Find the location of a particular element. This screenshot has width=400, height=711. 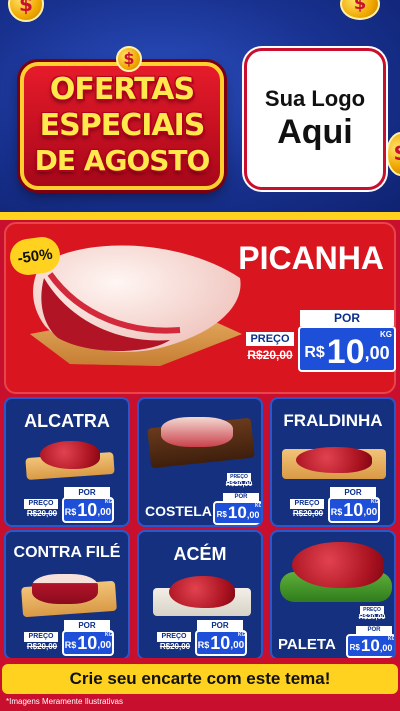

fraldinha-image is located at coordinates (334, 460).